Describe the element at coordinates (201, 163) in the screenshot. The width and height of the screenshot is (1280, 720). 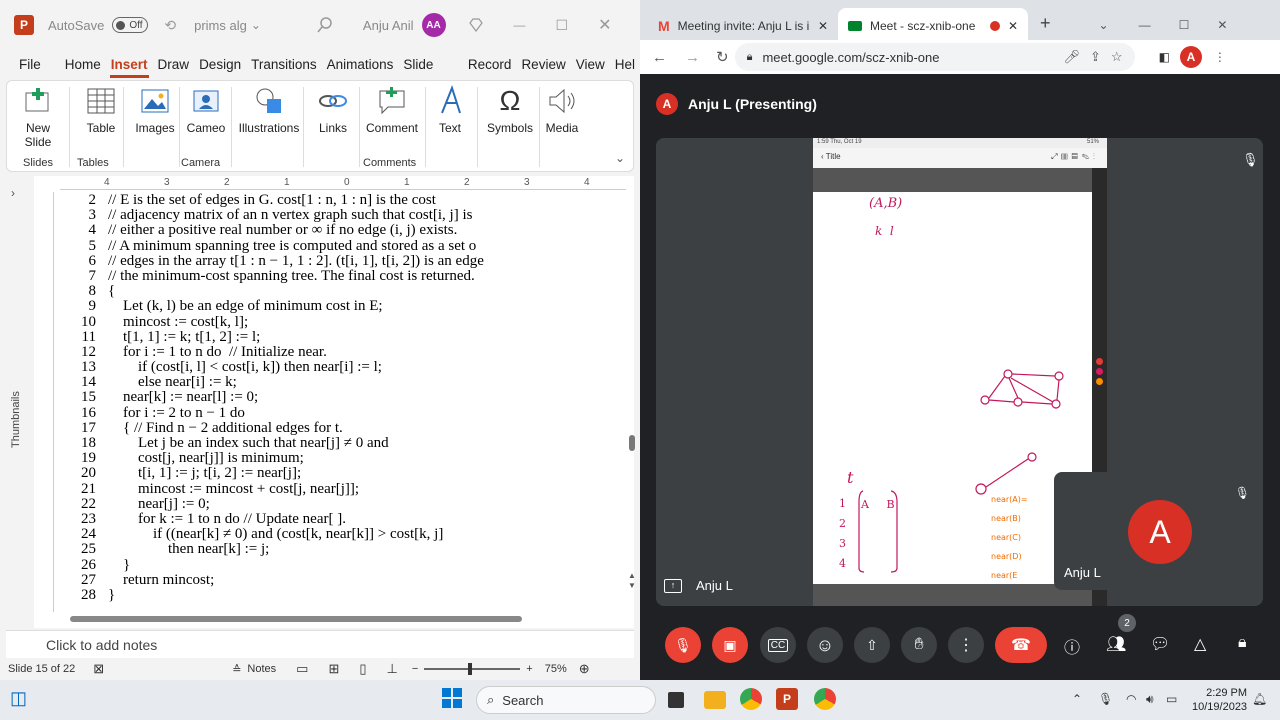
I see `group-camera: Camera` at that location.